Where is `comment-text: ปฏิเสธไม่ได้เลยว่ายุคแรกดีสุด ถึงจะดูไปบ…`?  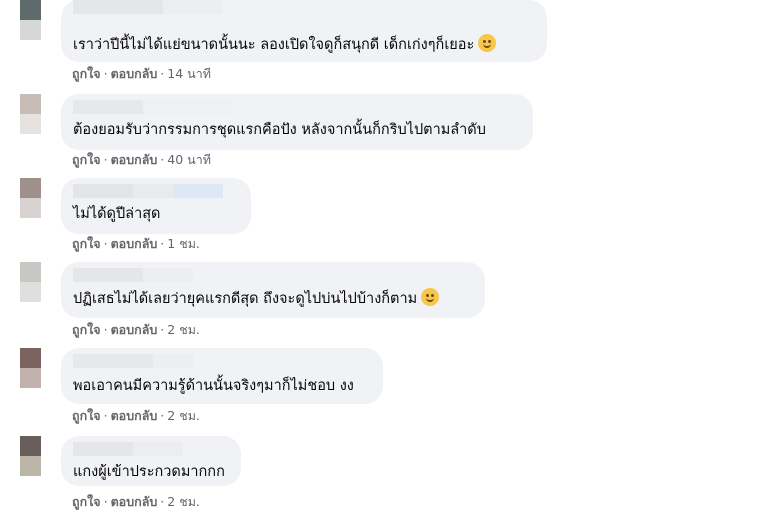
comment-text: ปฏิเสธไม่ได้เลยว่ายุคแรกดีสุด ถึงจะดูไปบ… is located at coordinates (256, 298).